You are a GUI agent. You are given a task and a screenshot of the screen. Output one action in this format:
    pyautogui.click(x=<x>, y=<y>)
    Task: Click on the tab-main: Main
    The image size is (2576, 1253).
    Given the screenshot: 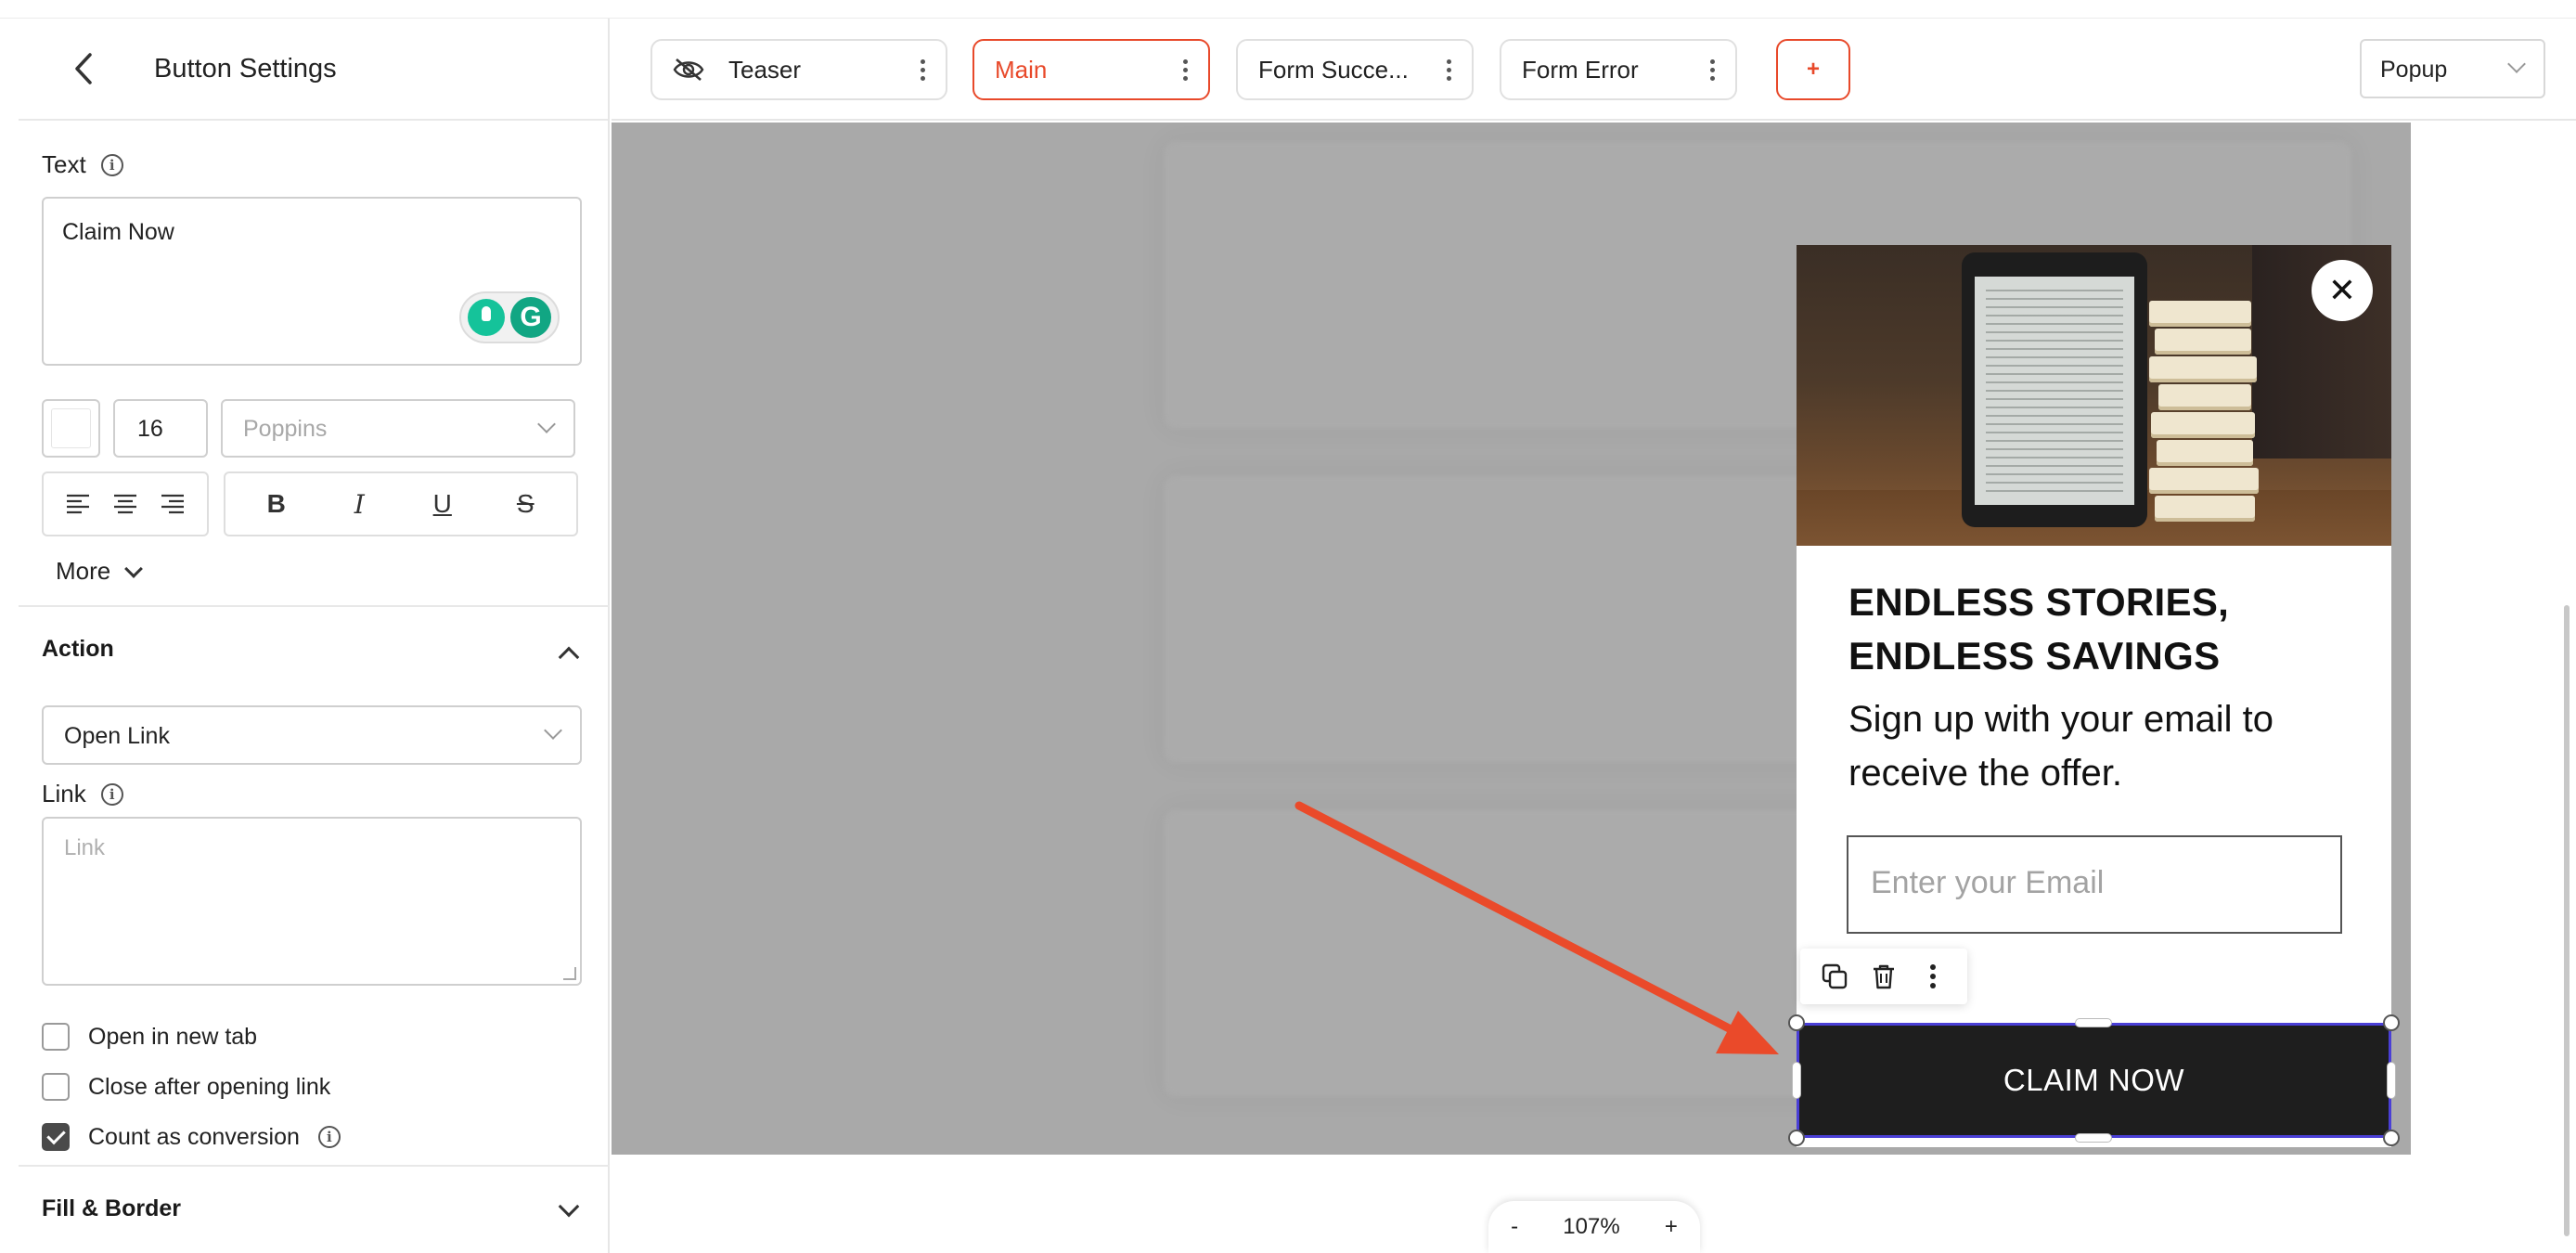 What is the action you would take?
    pyautogui.click(x=1091, y=69)
    